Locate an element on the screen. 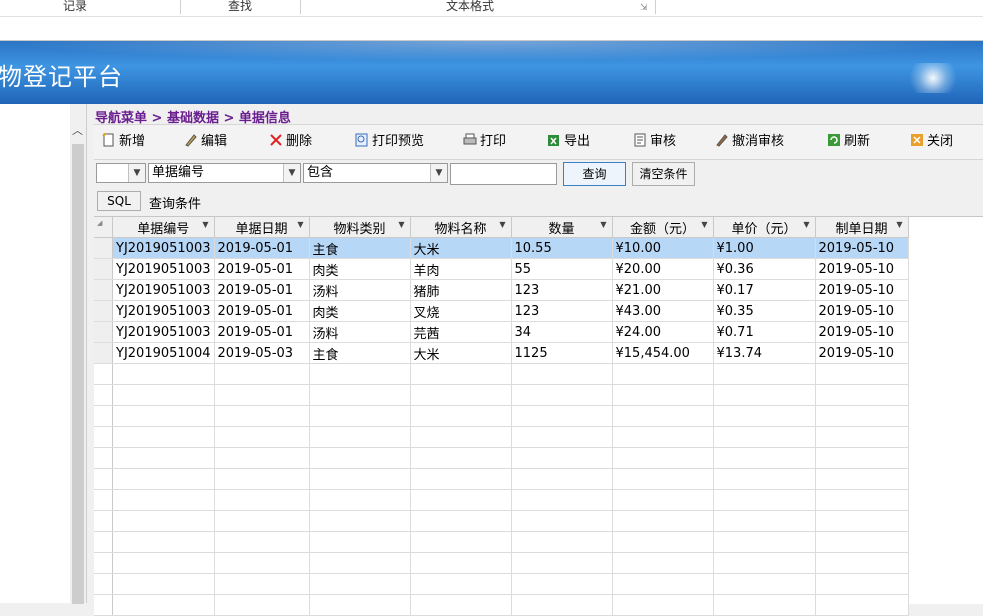 Image resolution: width=983 pixels, height=616 pixels. table-cell: ¥0.71 is located at coordinates (764, 332).